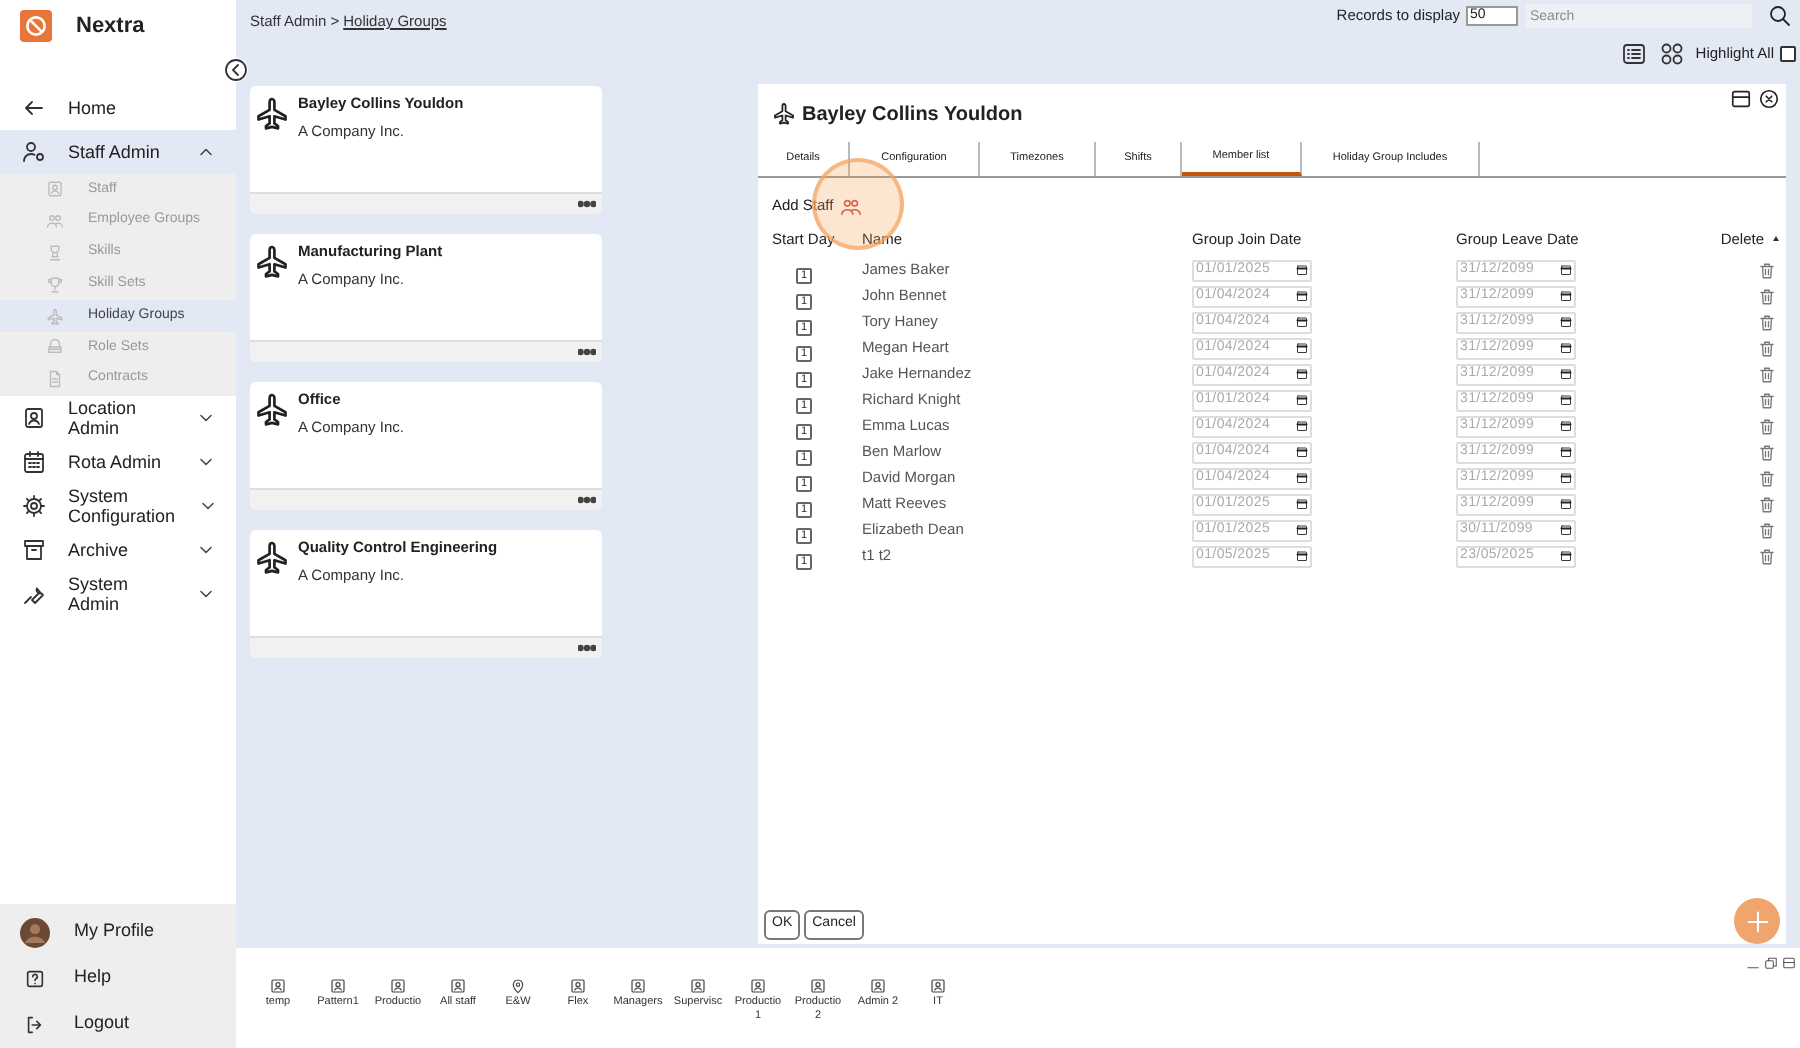  I want to click on nav-item: Archive, so click(118, 549).